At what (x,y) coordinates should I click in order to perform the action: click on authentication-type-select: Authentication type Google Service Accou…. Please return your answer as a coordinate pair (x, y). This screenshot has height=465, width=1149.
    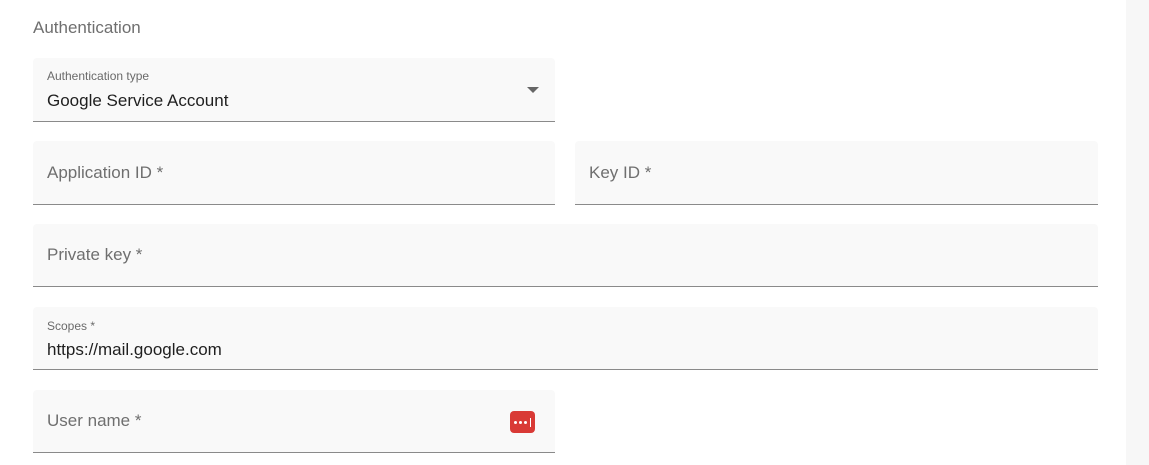
    Looking at the image, I should click on (294, 90).